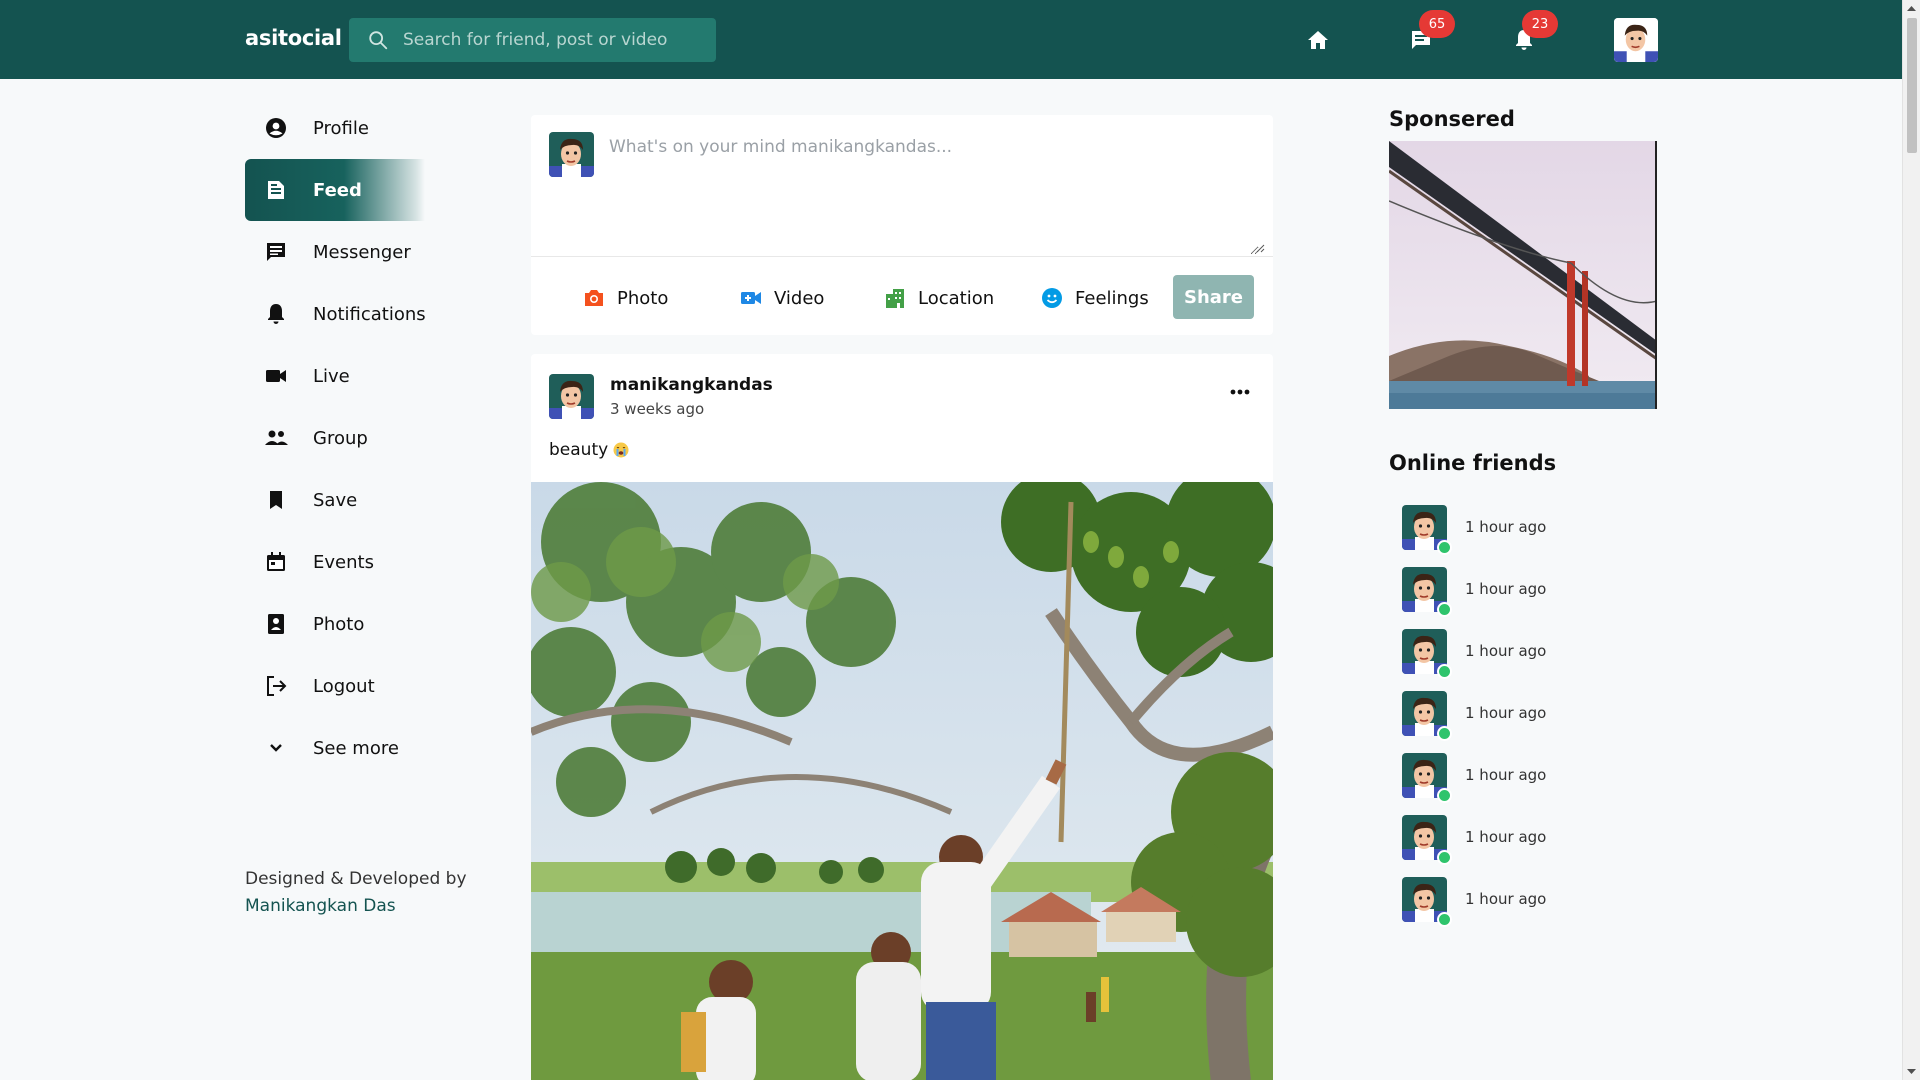 The image size is (1920, 1080). I want to click on brand-logo: asitocial, so click(293, 38).